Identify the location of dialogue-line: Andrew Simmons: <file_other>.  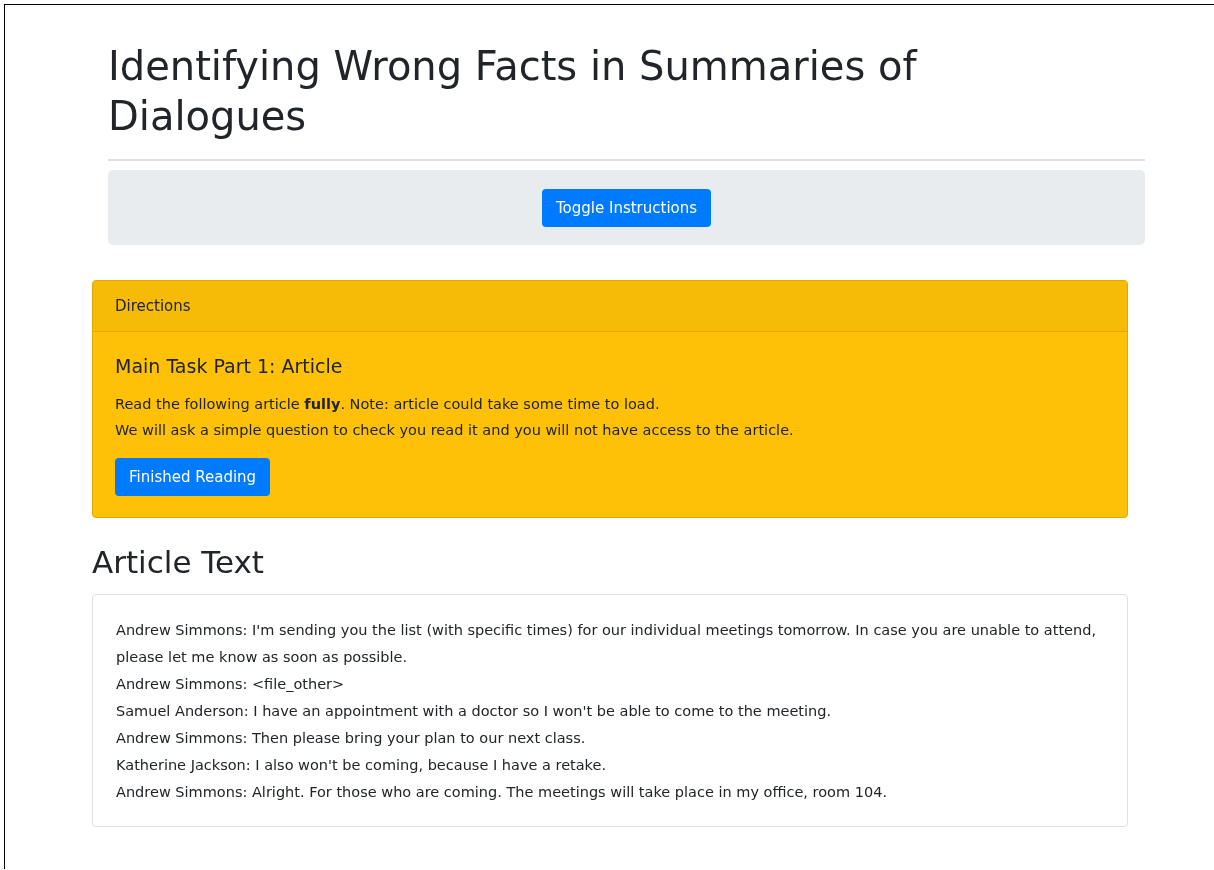
(231, 684).